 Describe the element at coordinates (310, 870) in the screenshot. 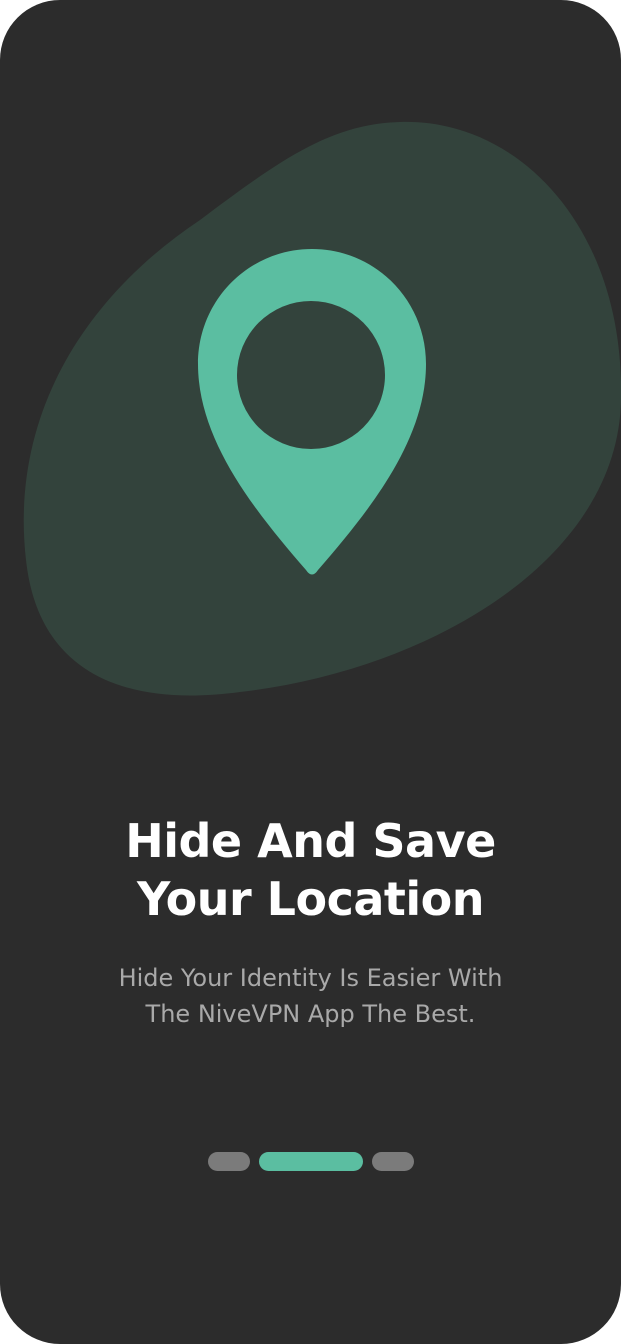

I see `page-title: Hide And Save Your Location` at that location.